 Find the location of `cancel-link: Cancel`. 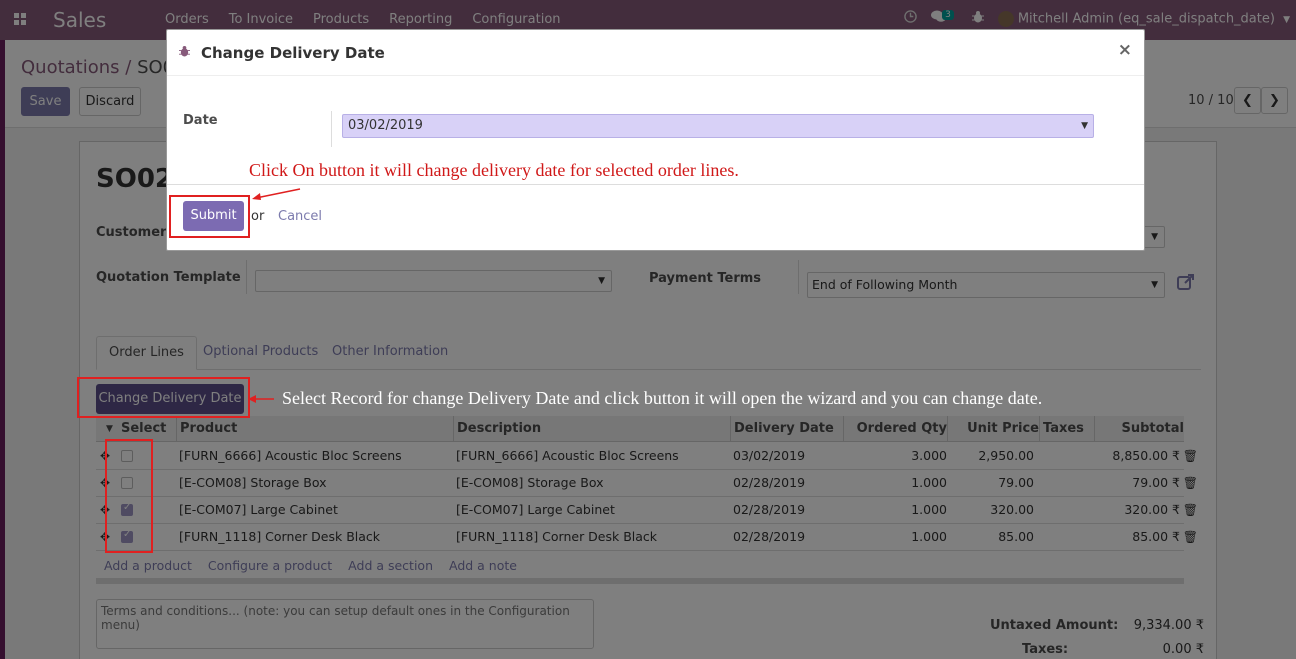

cancel-link: Cancel is located at coordinates (300, 216).